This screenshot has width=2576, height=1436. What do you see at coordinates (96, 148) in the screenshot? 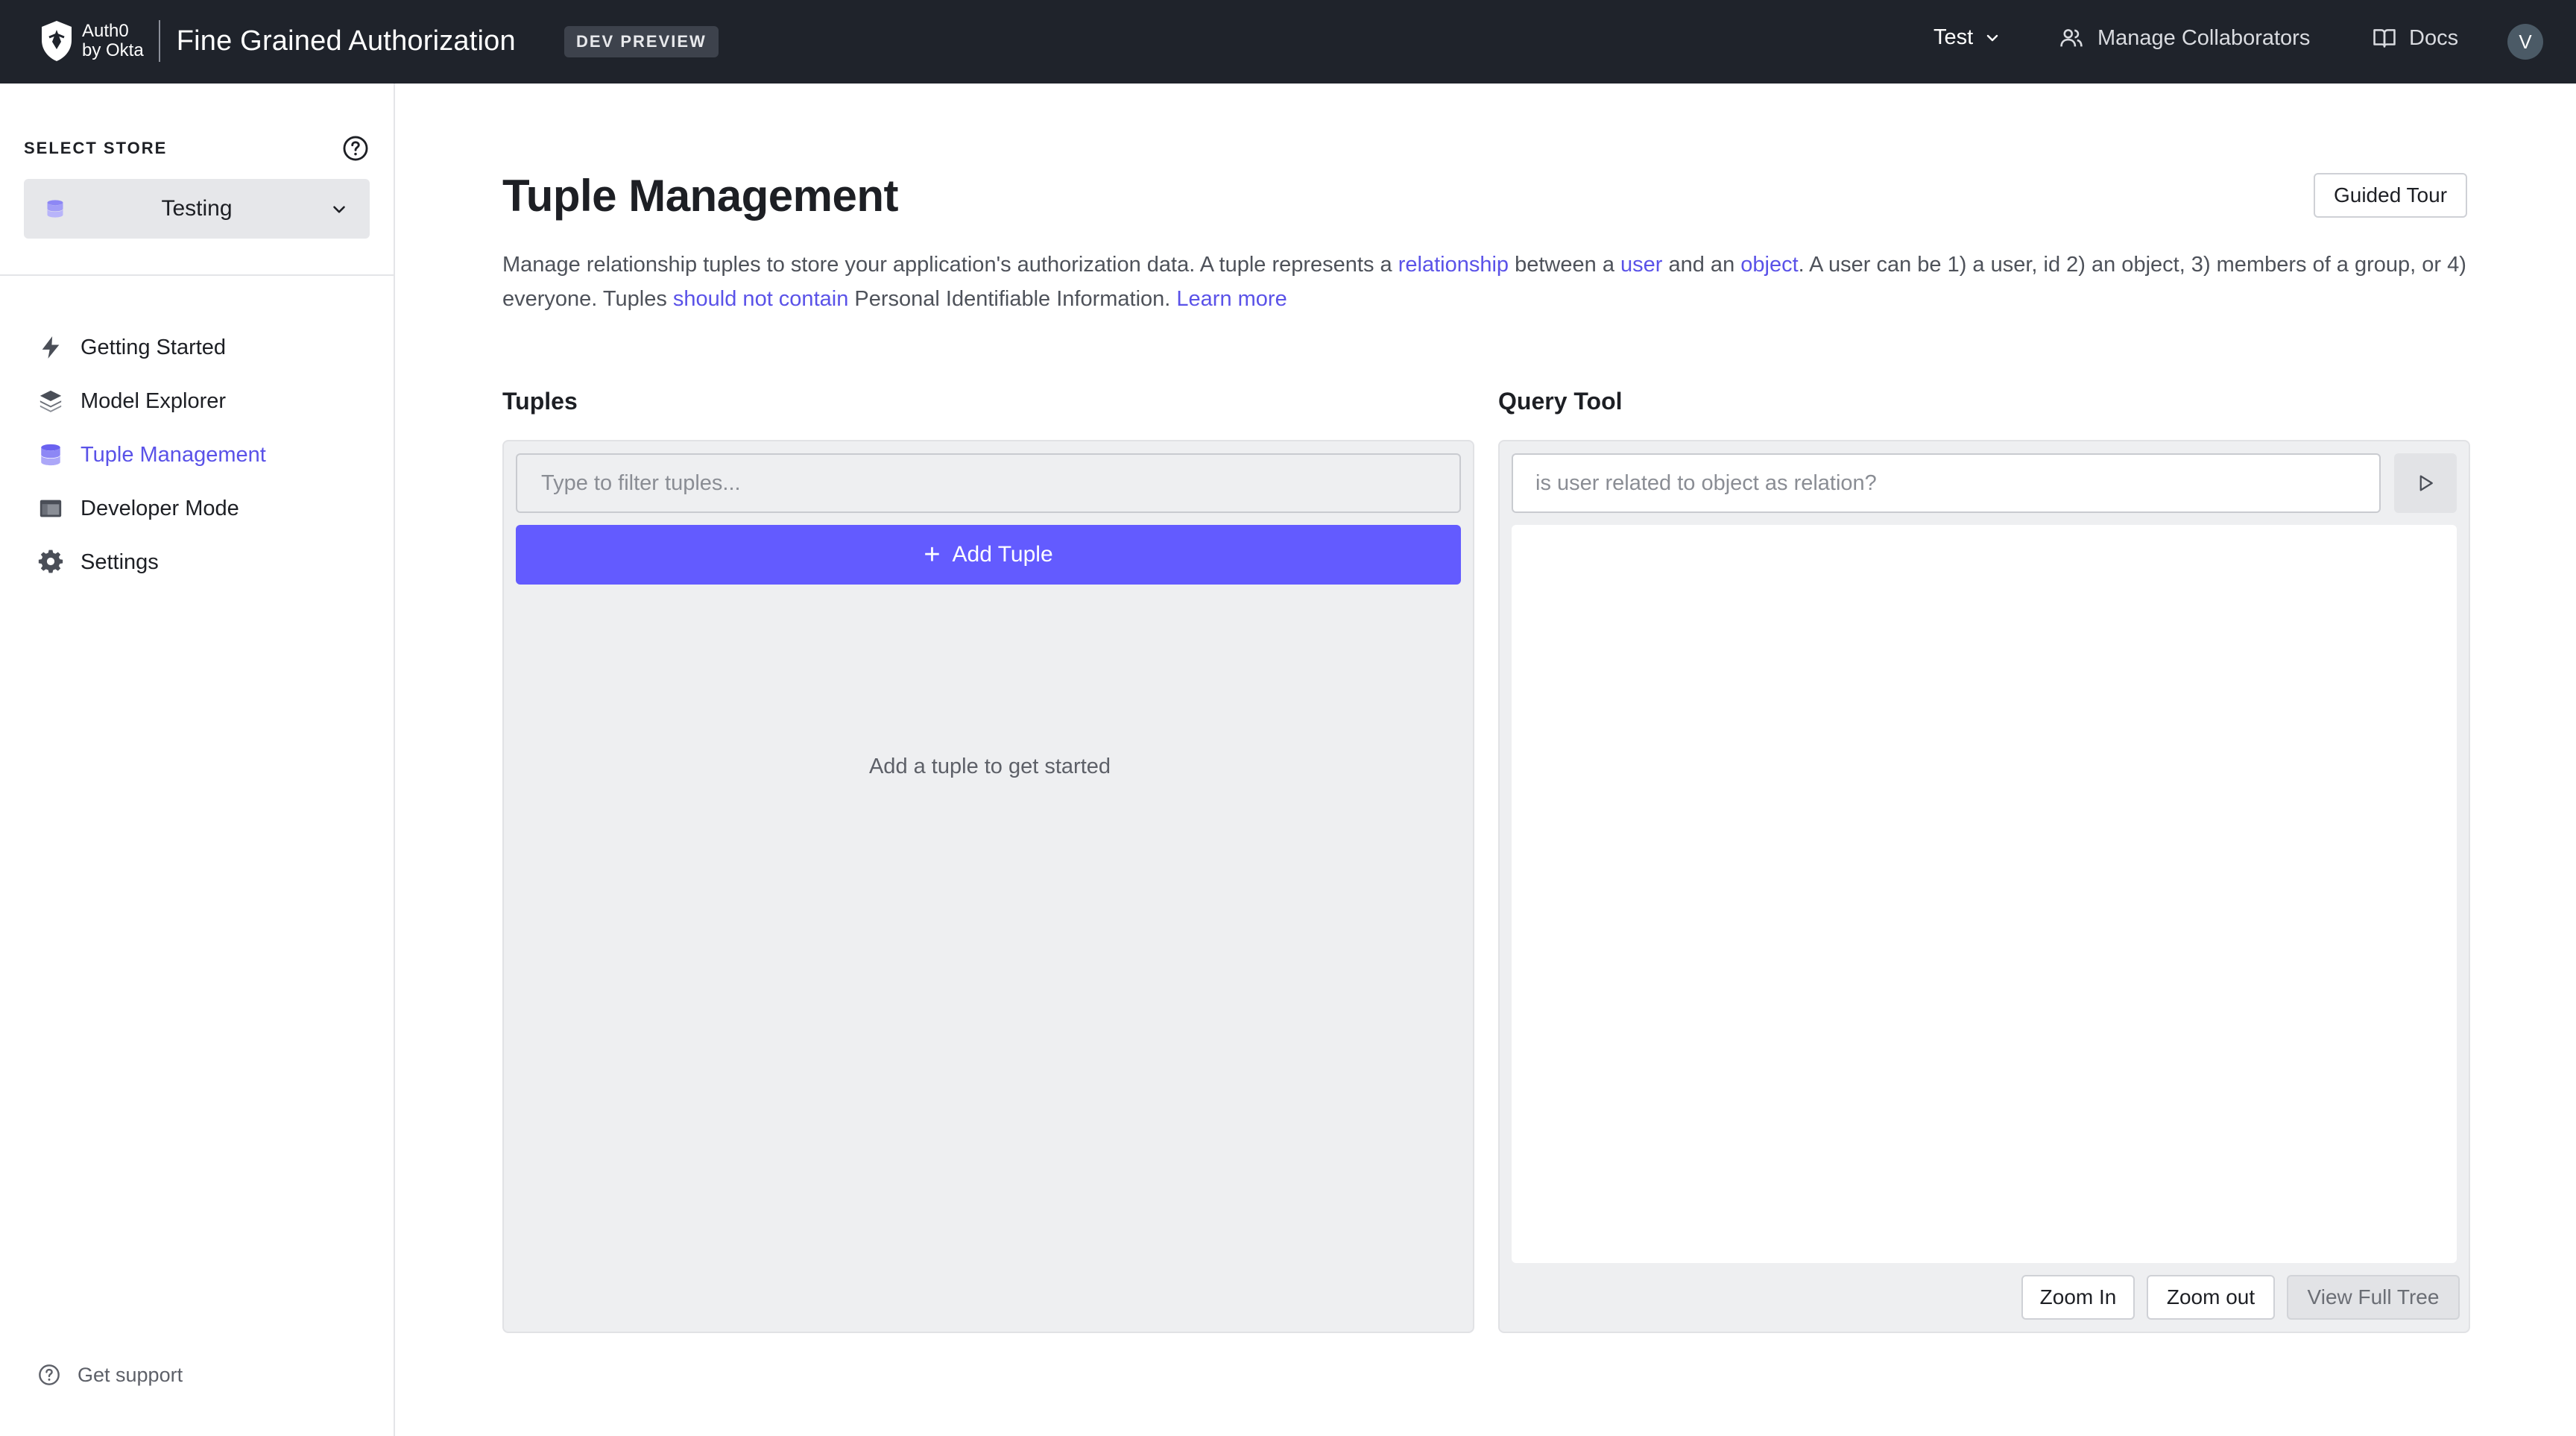
I see `select-store-label: SELECT STORE` at bounding box center [96, 148].